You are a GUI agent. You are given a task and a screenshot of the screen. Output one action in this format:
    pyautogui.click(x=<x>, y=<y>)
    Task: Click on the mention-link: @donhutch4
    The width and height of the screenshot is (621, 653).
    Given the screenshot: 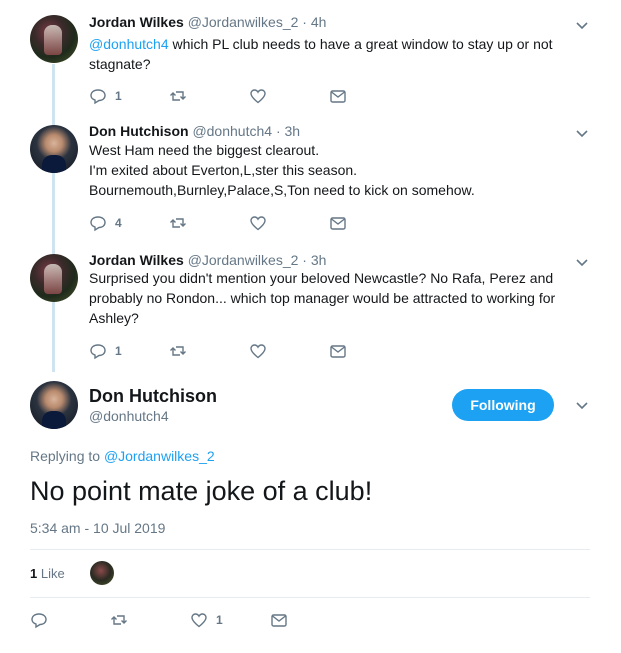 What is the action you would take?
    pyautogui.click(x=129, y=44)
    